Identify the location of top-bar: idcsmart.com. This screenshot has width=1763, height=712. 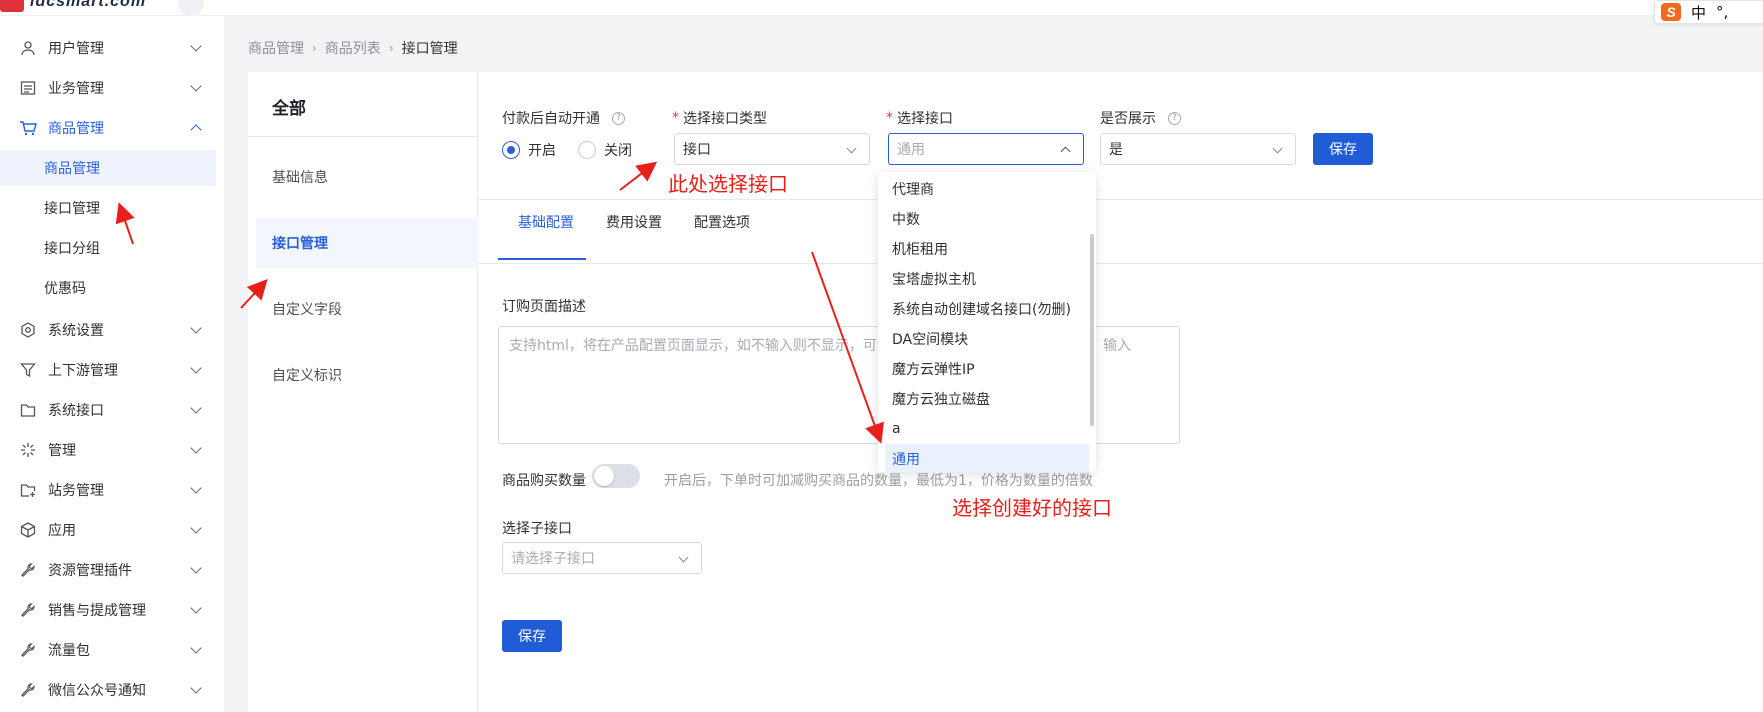
(881, 8).